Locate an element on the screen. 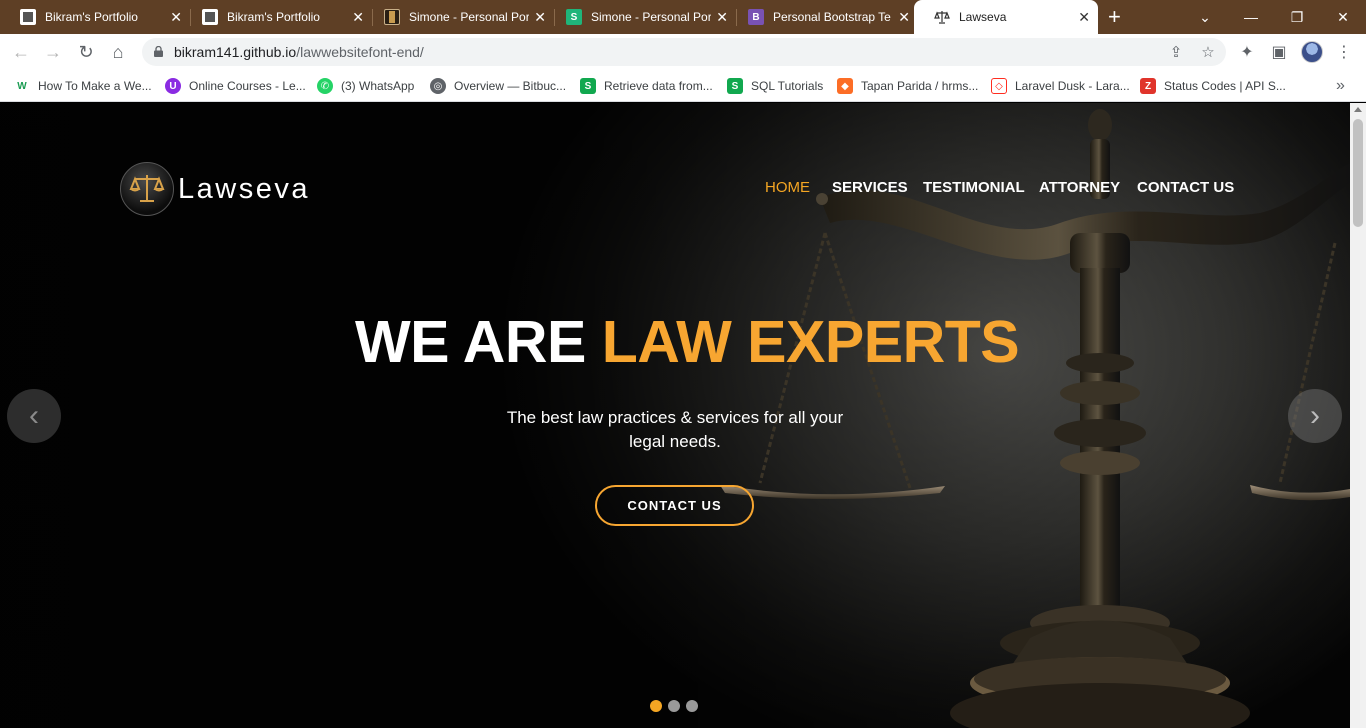 The width and height of the screenshot is (1366, 728). profile-avatar is located at coordinates (1312, 52).